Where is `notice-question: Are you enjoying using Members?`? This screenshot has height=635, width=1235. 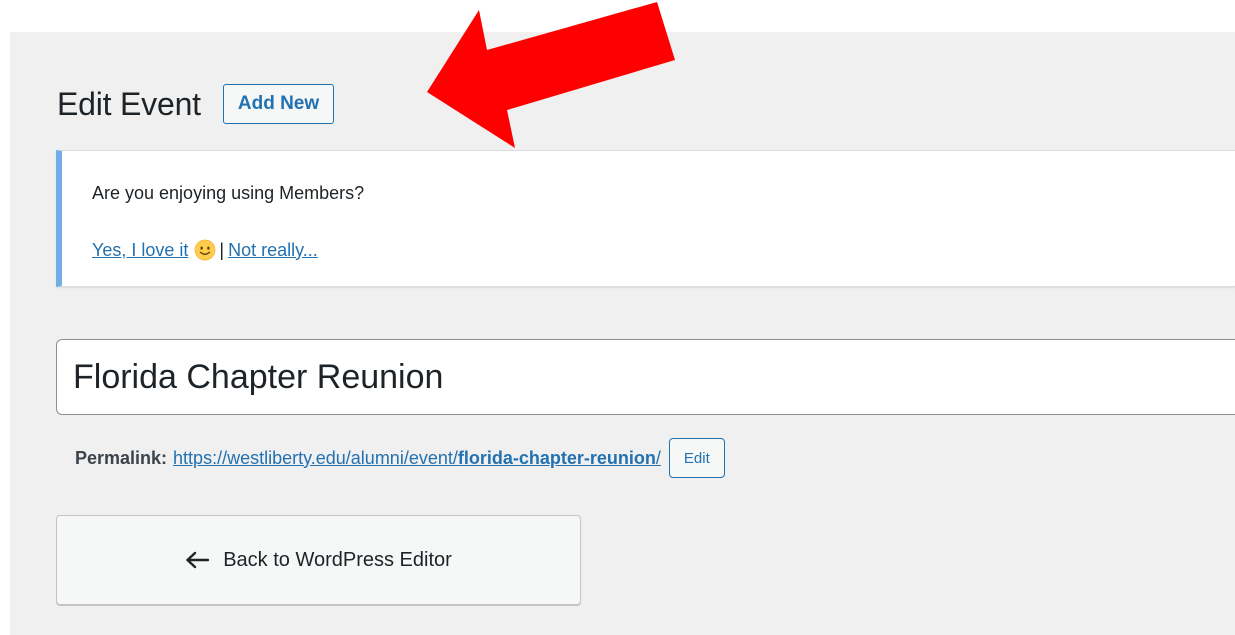 notice-question: Are you enjoying using Members? is located at coordinates (228, 193).